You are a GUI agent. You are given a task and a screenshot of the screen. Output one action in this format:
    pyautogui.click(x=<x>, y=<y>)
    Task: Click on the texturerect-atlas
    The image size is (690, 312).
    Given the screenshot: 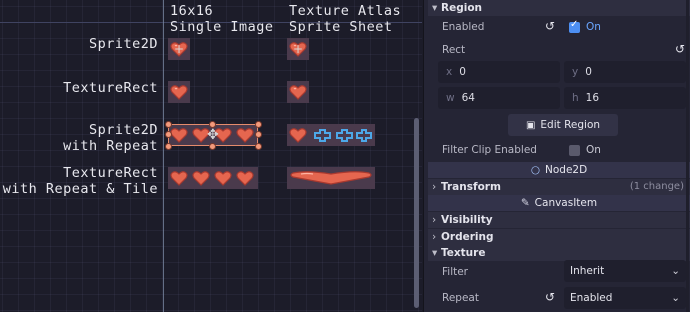 What is the action you would take?
    pyautogui.click(x=298, y=92)
    